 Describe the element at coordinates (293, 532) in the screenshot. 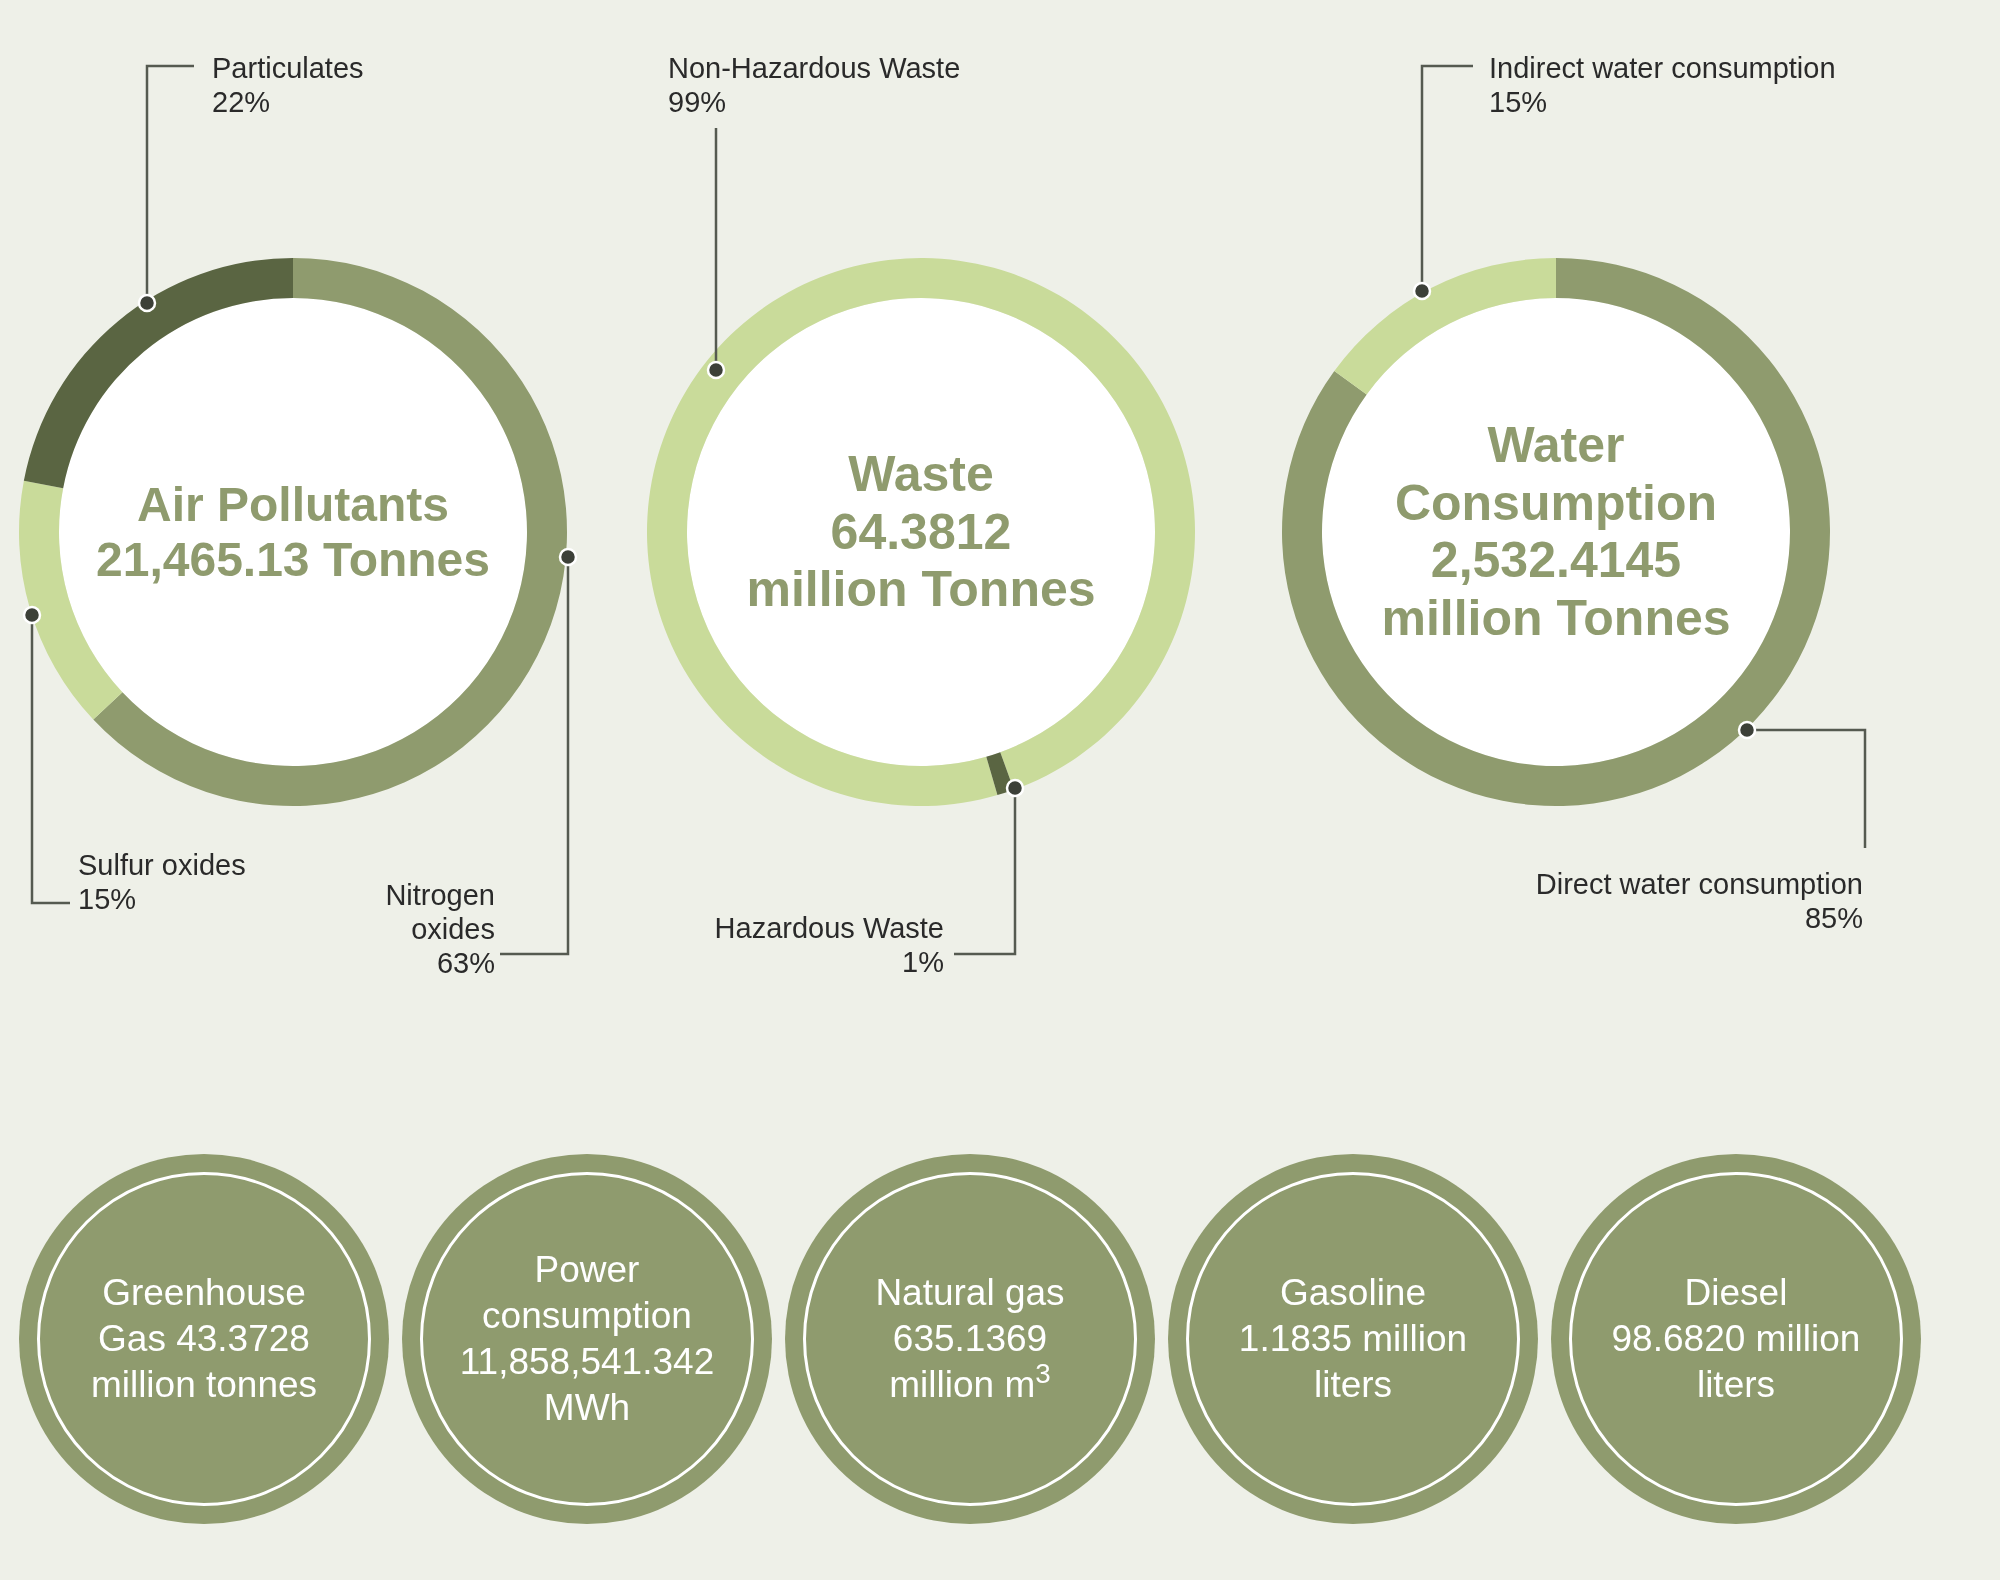

I see `donut-title: Air Pollutants 21,465.13 Tonnes` at that location.